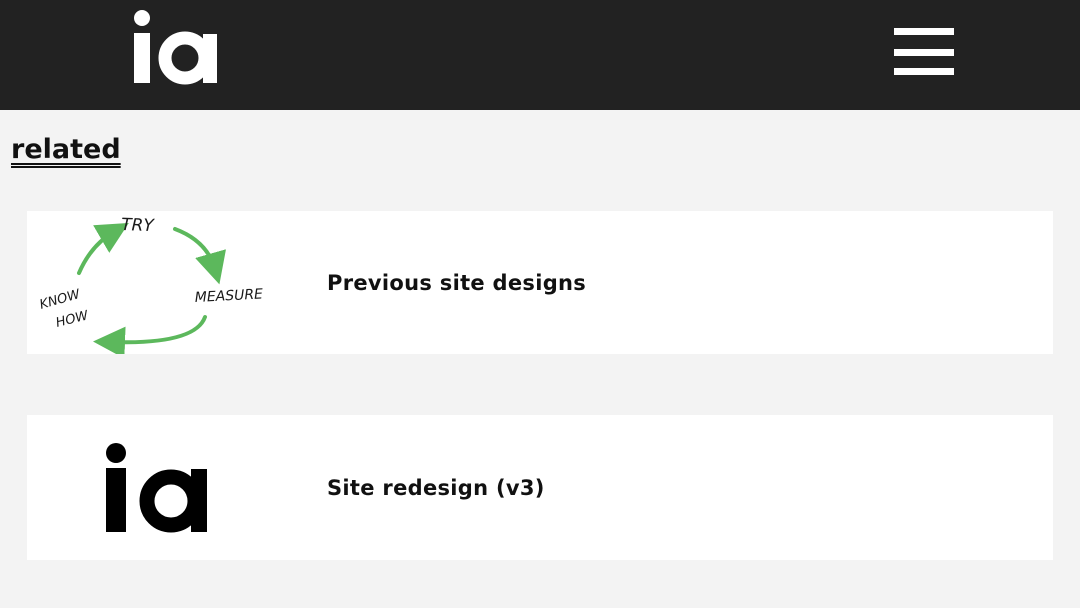  Describe the element at coordinates (60, 300) in the screenshot. I see `cycle-label-know: KNOW` at that location.